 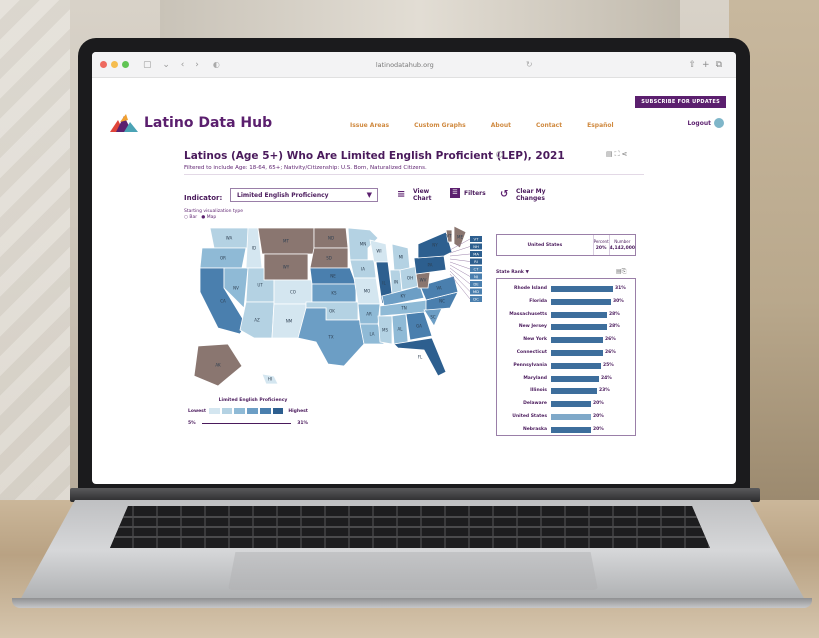 What do you see at coordinates (125, 64) in the screenshot?
I see `maximize-window-button` at bounding box center [125, 64].